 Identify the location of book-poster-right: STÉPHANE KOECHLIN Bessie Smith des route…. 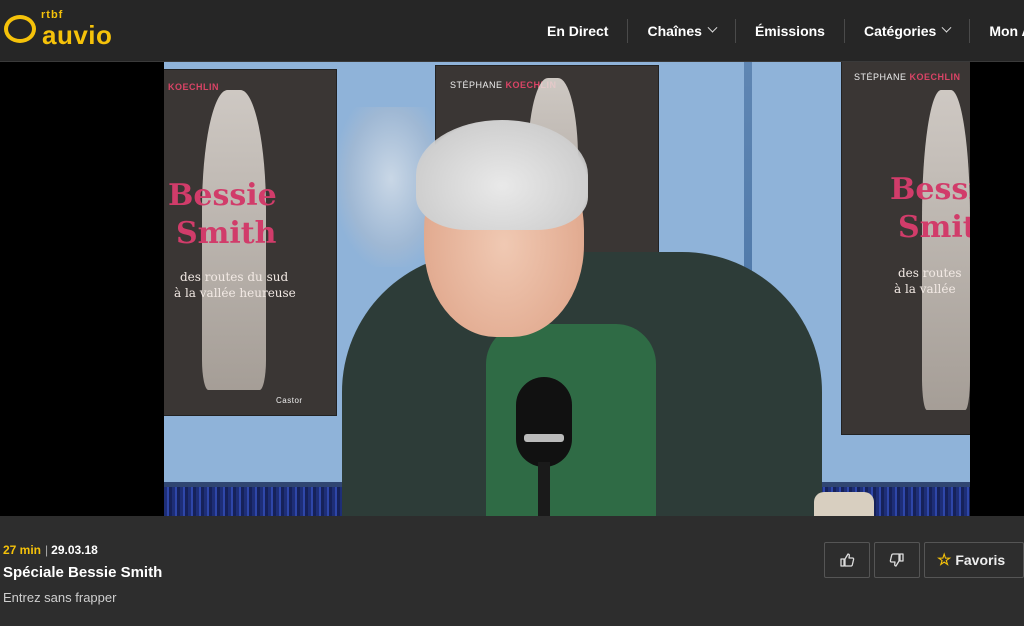
(906, 248).